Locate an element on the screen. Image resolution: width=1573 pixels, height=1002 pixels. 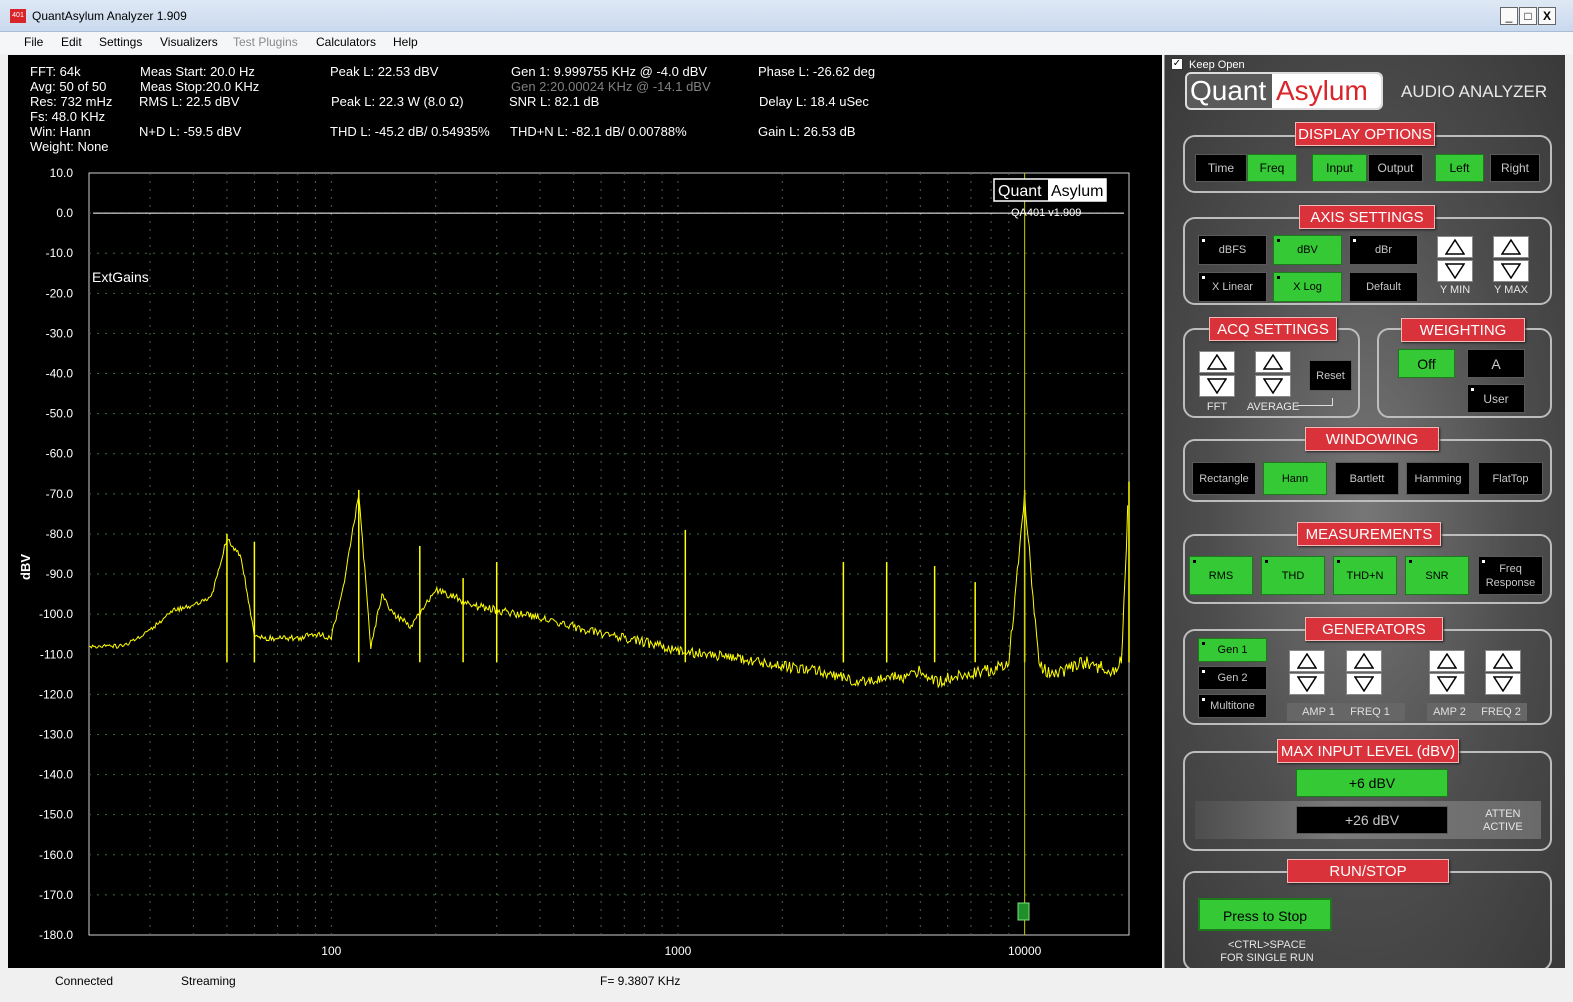
fft-up-arrow-icon is located at coordinates (1217, 362).